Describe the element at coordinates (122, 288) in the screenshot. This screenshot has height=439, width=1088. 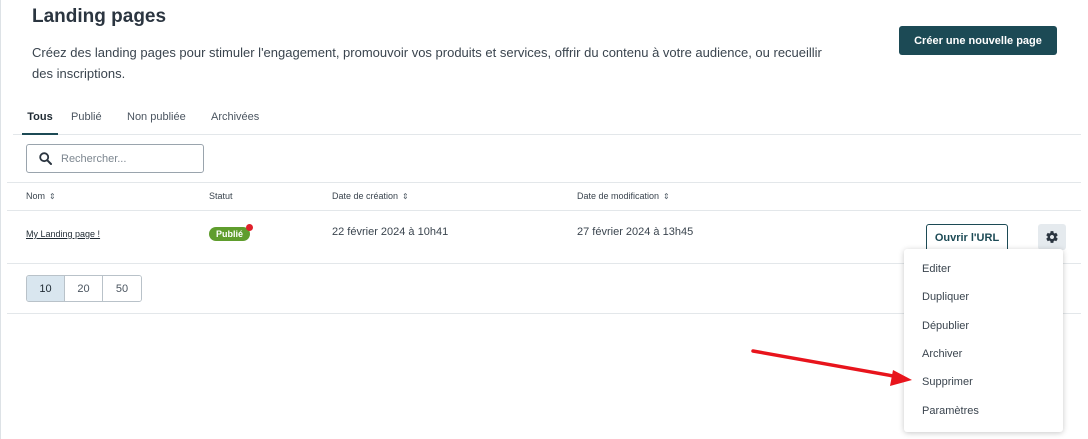
I see `page-size-50: 50` at that location.